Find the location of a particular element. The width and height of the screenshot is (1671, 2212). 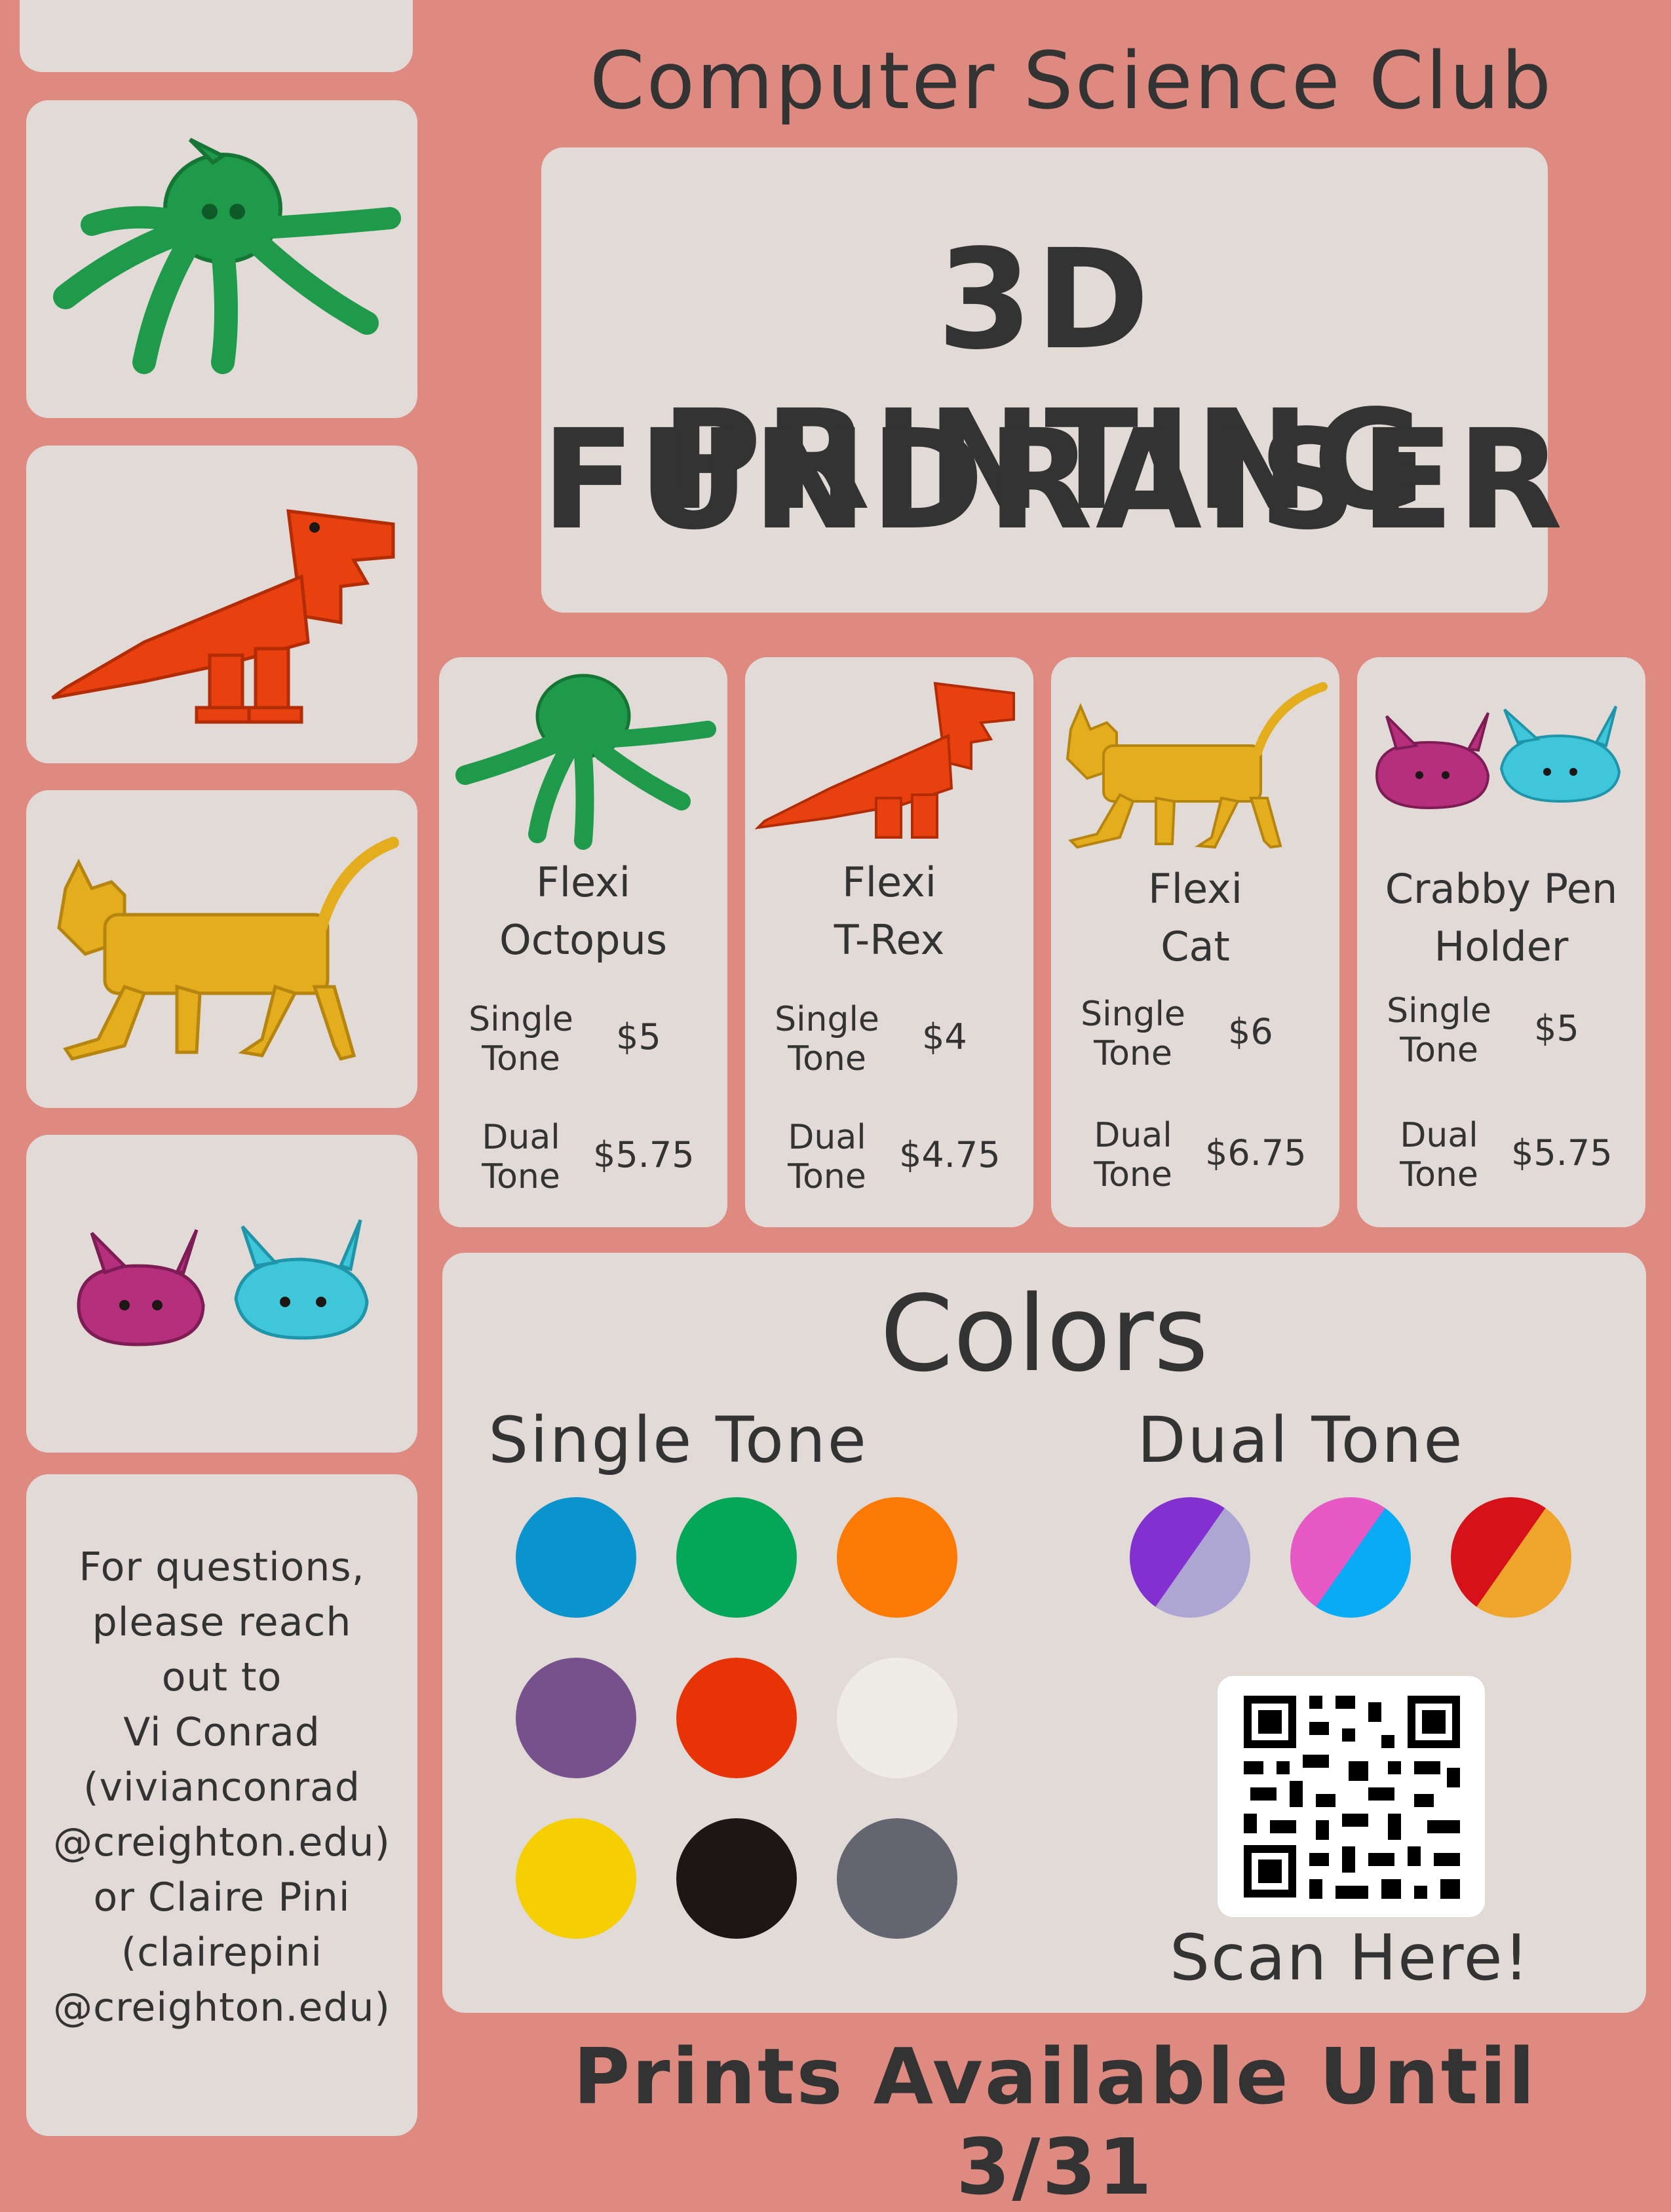

single-swatch-gray is located at coordinates (897, 1878).